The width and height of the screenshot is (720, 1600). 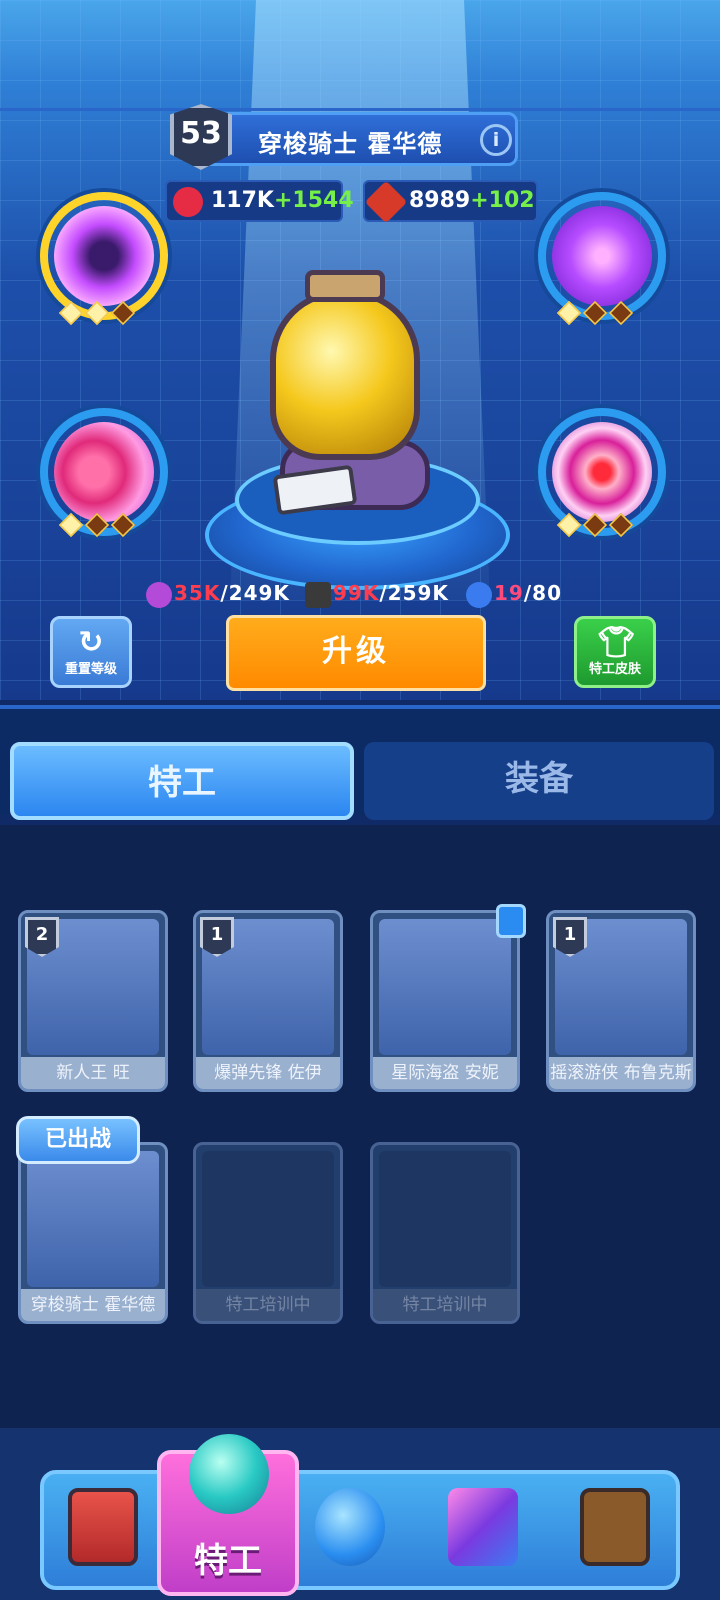 I want to click on heart-icon, so click(x=188, y=202).